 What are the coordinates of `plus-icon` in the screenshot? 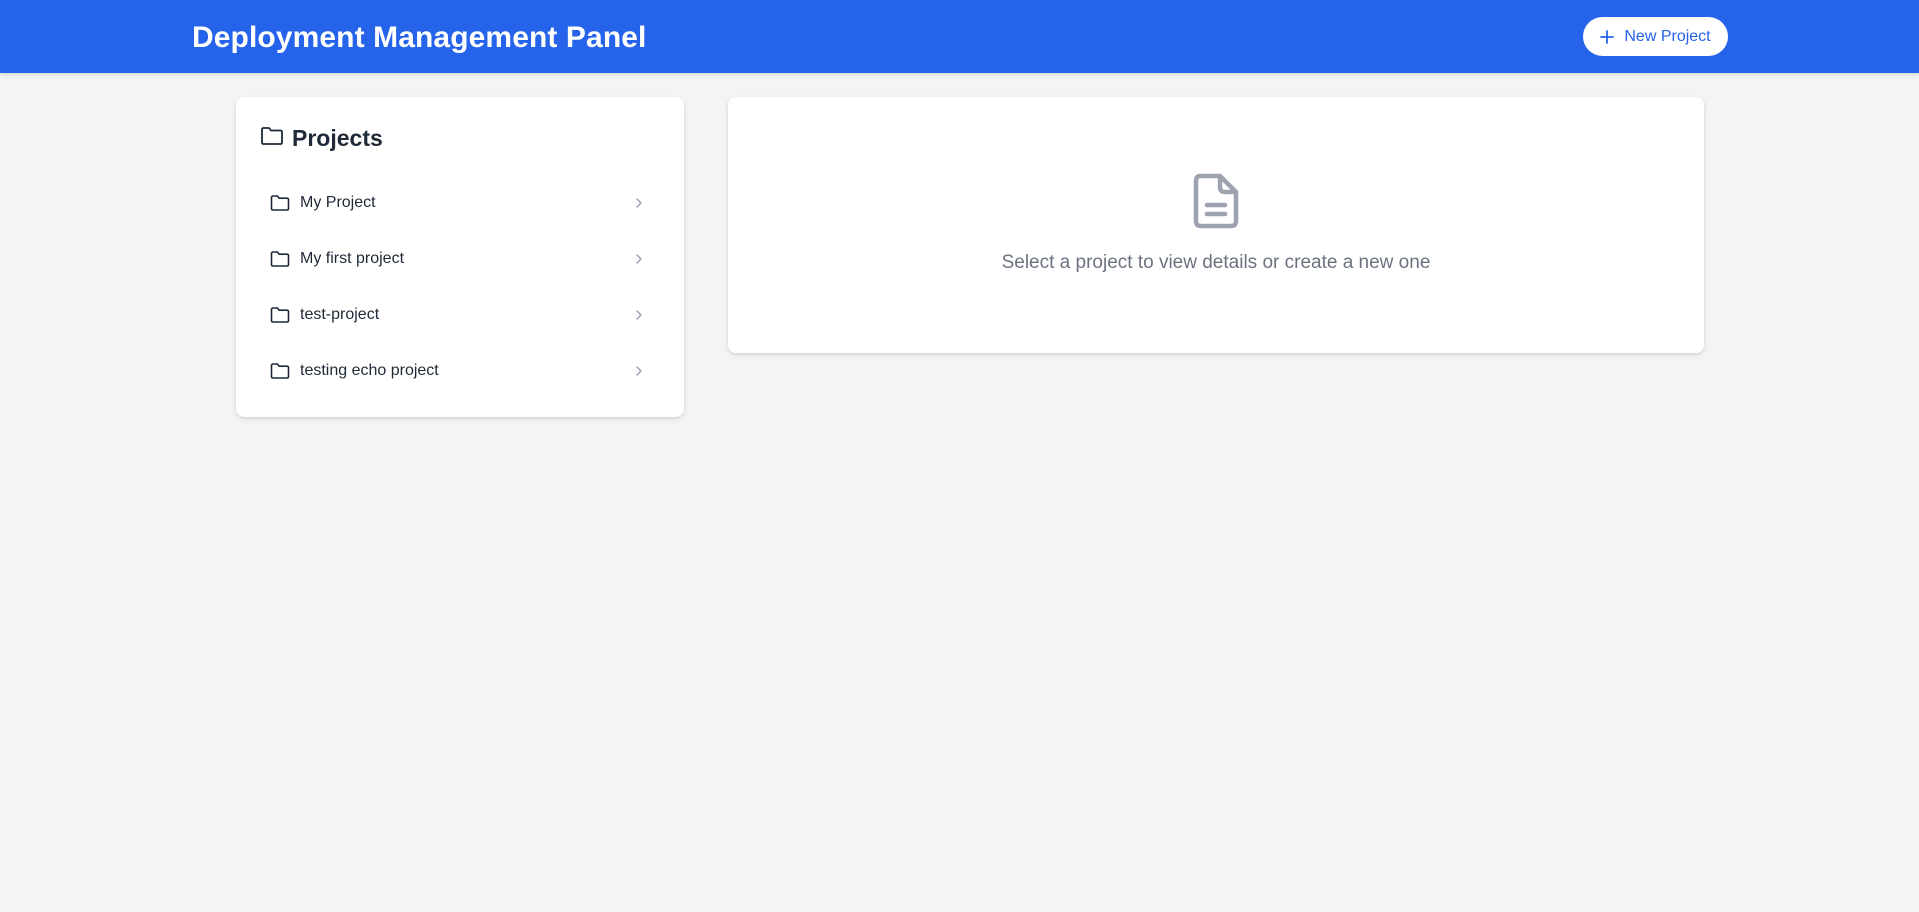 It's located at (1607, 36).